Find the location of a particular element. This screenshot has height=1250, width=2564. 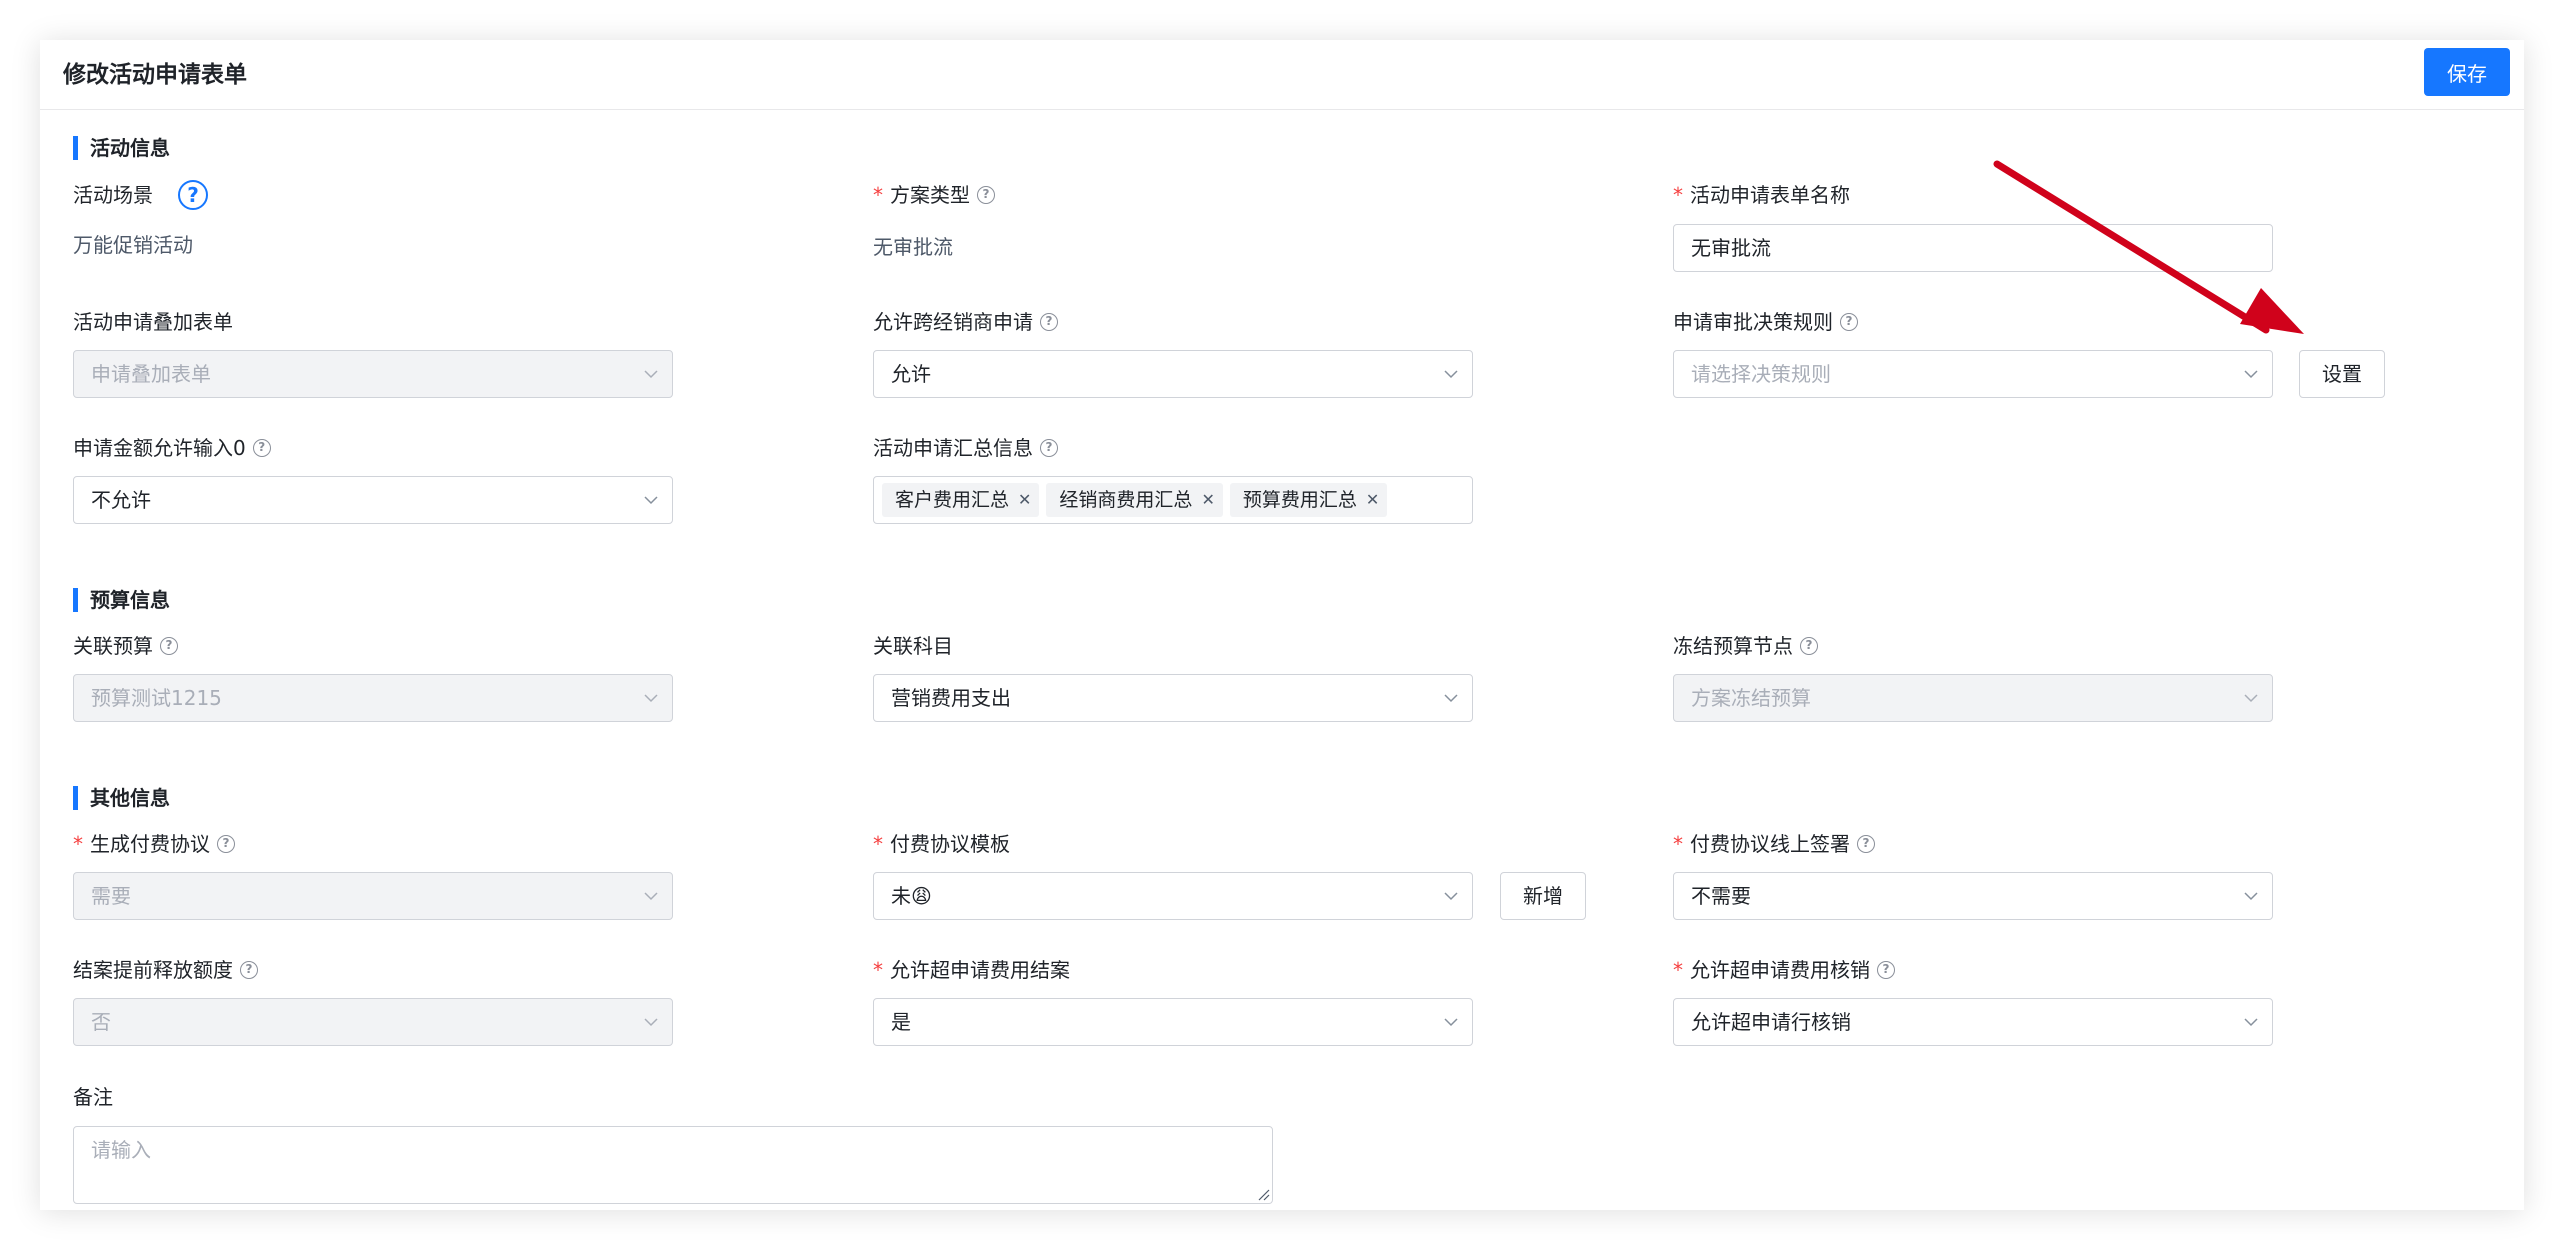

cross-dealer-select: 允许 is located at coordinates (1173, 374).